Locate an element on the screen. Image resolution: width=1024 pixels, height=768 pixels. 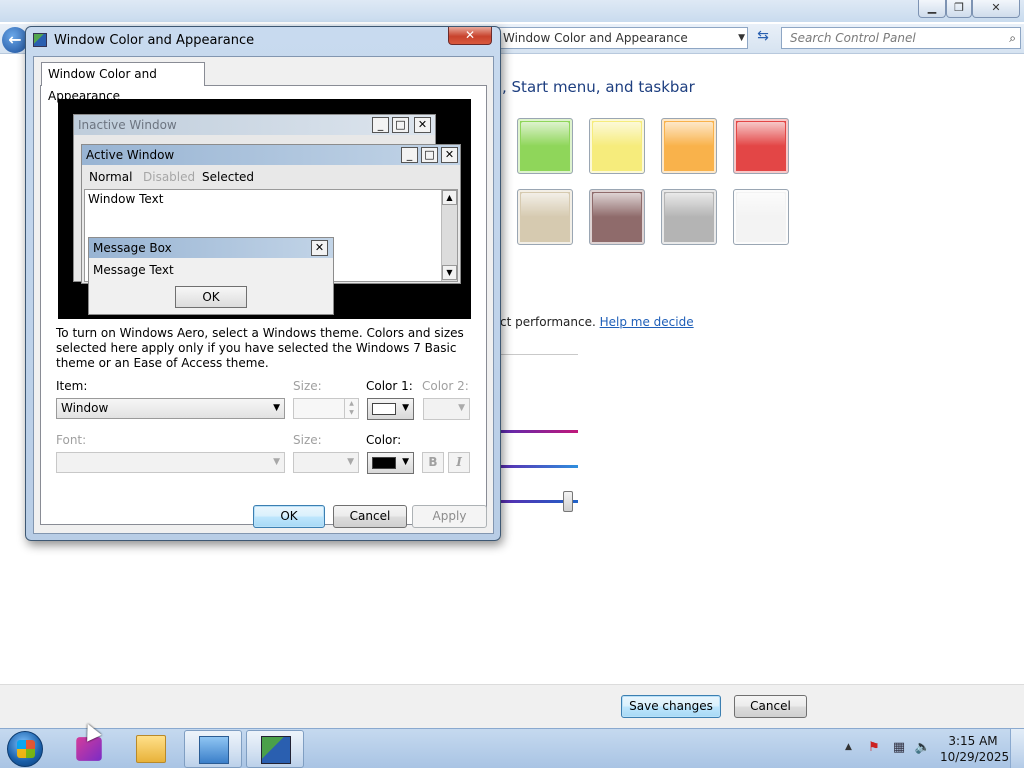
preview-message-box: Message Box ✕ Message Text OK is located at coordinates (211, 276).